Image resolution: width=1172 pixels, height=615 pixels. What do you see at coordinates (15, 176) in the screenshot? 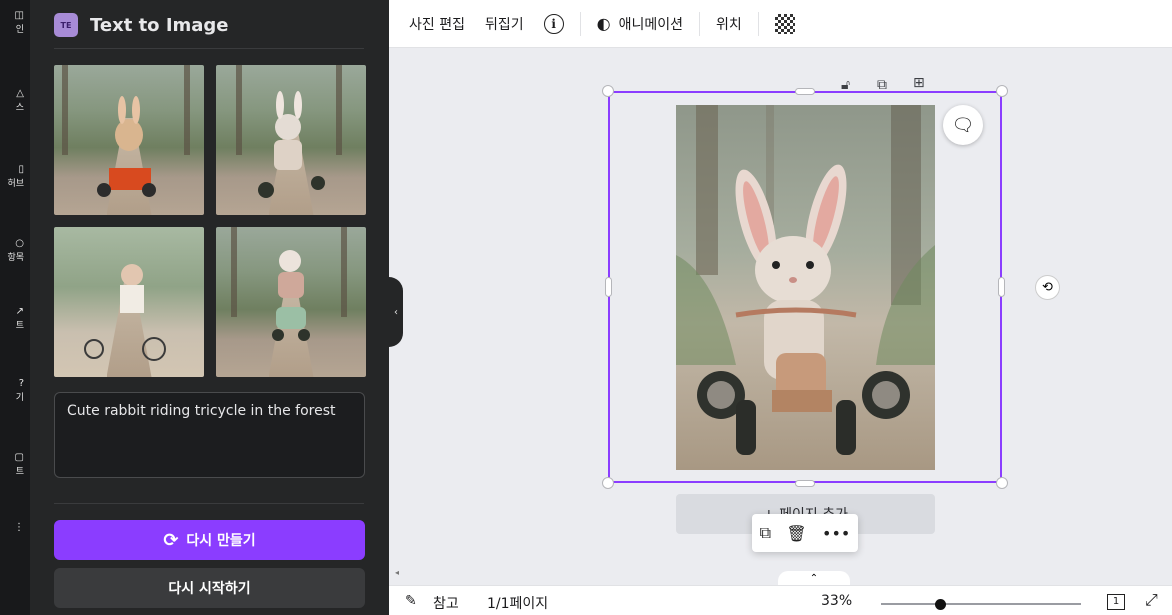
I see `rail-item: ▯ 허브` at bounding box center [15, 176].